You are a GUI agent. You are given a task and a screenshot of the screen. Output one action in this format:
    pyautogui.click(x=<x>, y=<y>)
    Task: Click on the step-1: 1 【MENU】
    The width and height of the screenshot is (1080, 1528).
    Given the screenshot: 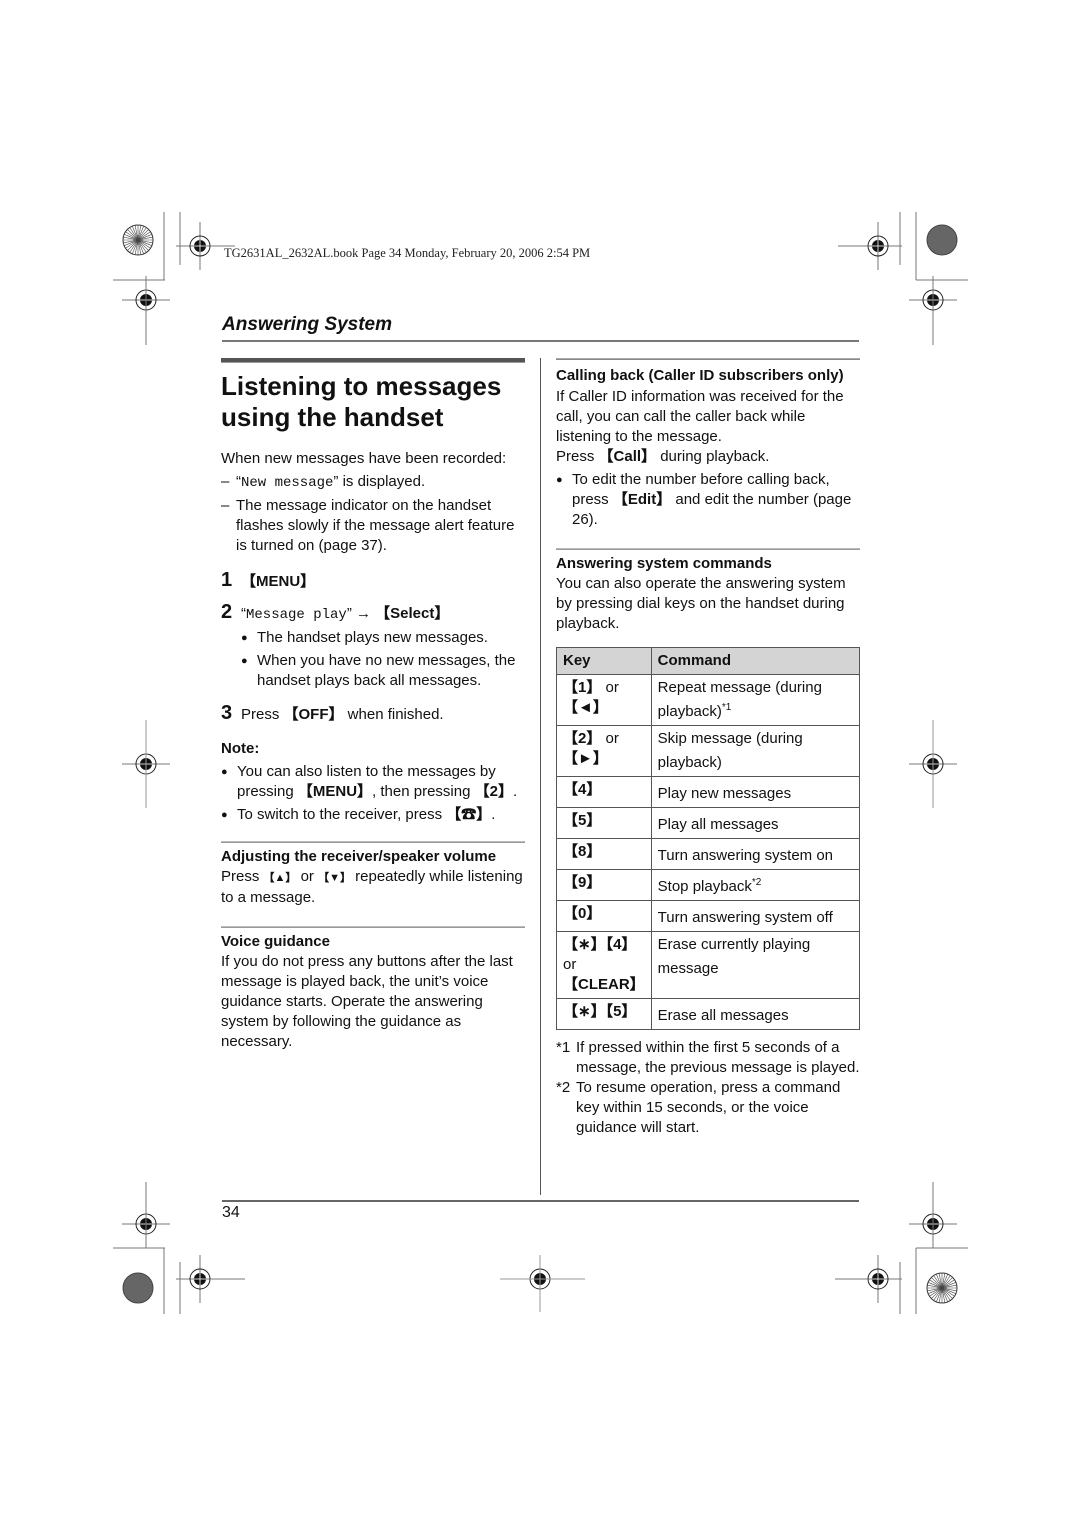 What is the action you would take?
    pyautogui.click(x=268, y=580)
    